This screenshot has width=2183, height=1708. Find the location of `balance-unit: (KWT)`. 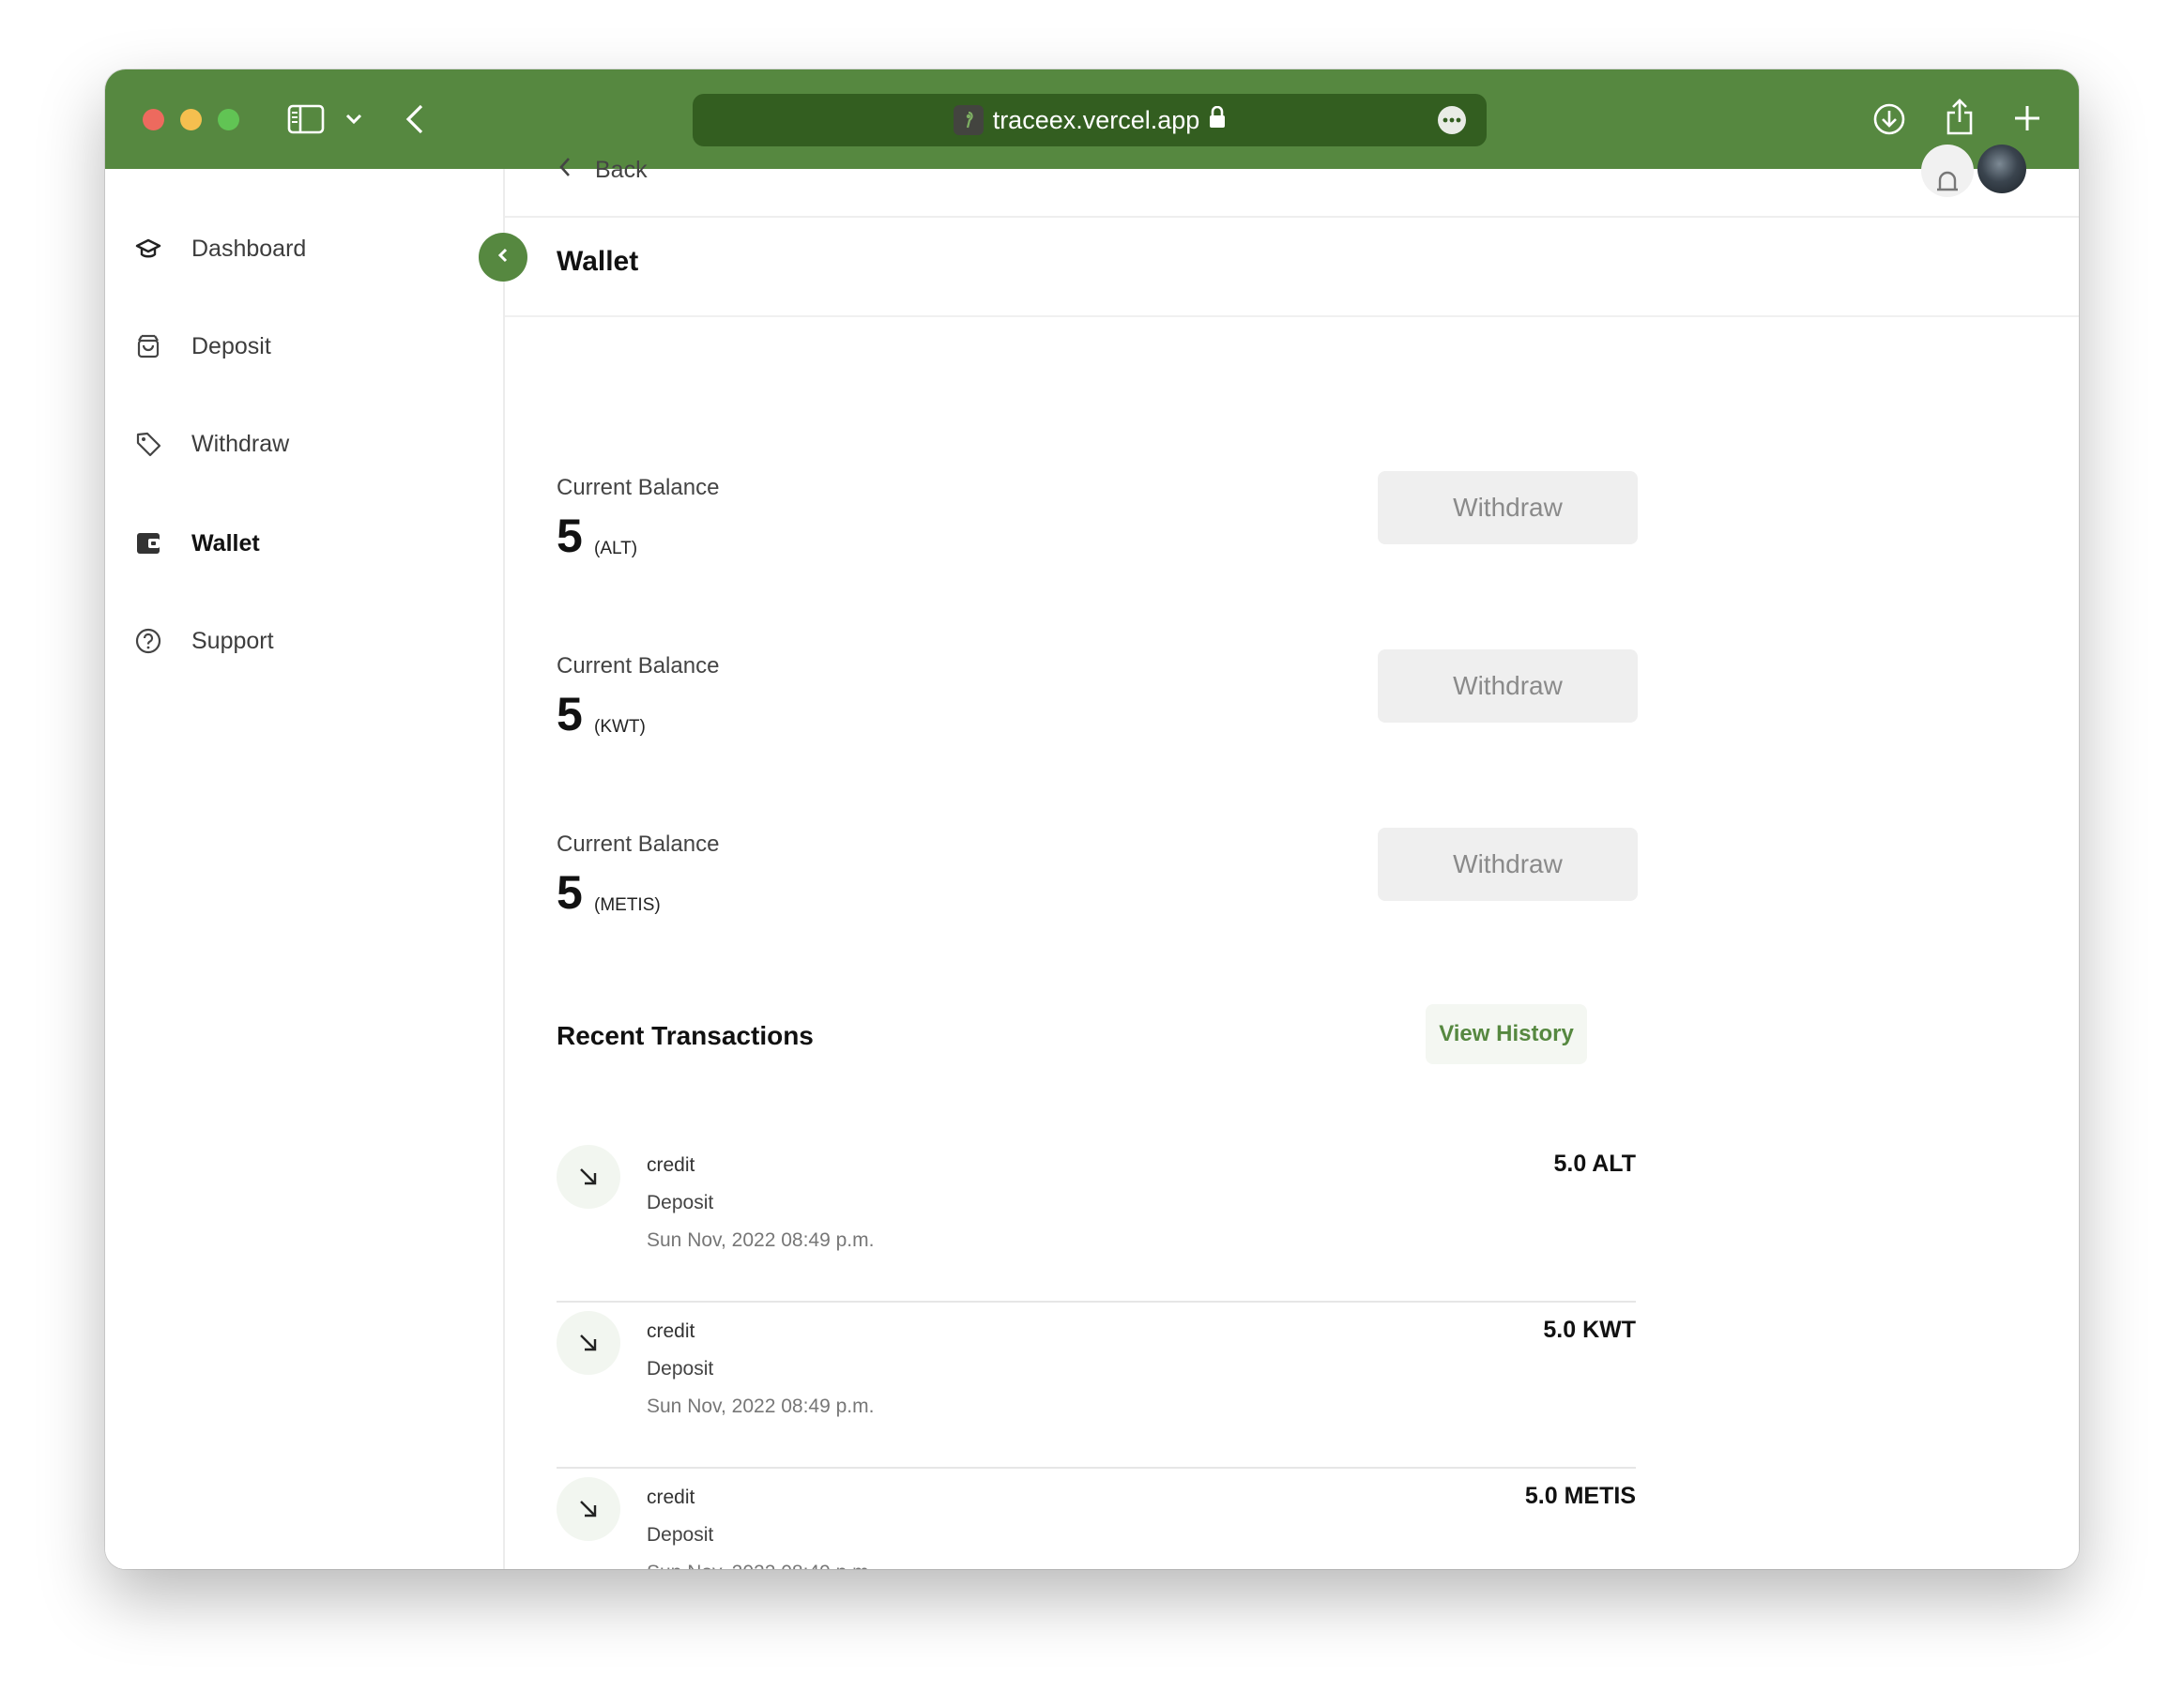

balance-unit: (KWT) is located at coordinates (620, 727).